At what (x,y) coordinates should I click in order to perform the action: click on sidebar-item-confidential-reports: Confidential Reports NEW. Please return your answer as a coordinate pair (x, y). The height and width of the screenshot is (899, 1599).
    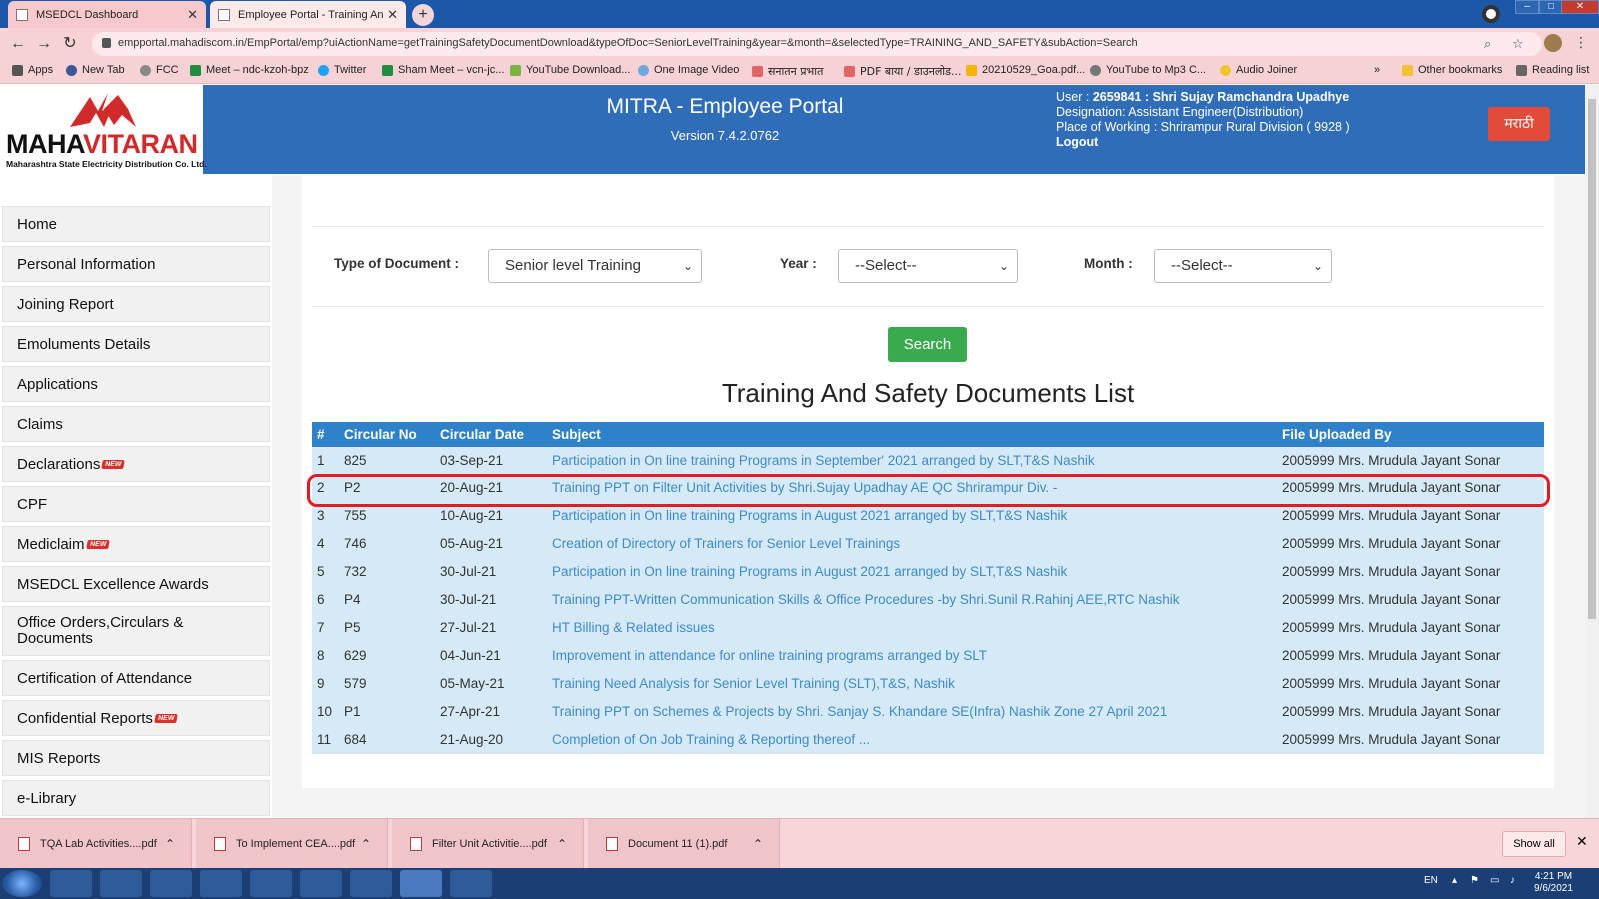
    Looking at the image, I should click on (136, 718).